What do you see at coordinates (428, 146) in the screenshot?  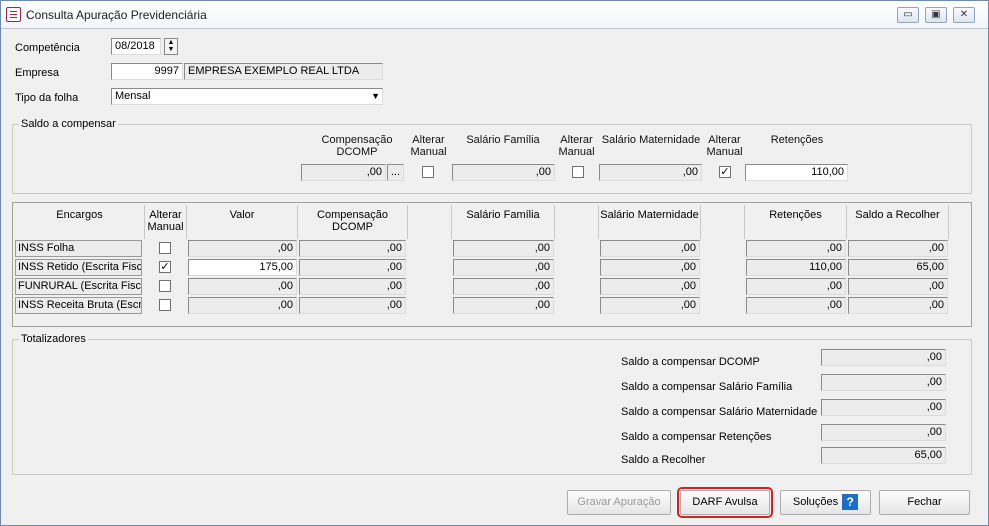 I see `saldo-header-alterar-1: Alterar Manual` at bounding box center [428, 146].